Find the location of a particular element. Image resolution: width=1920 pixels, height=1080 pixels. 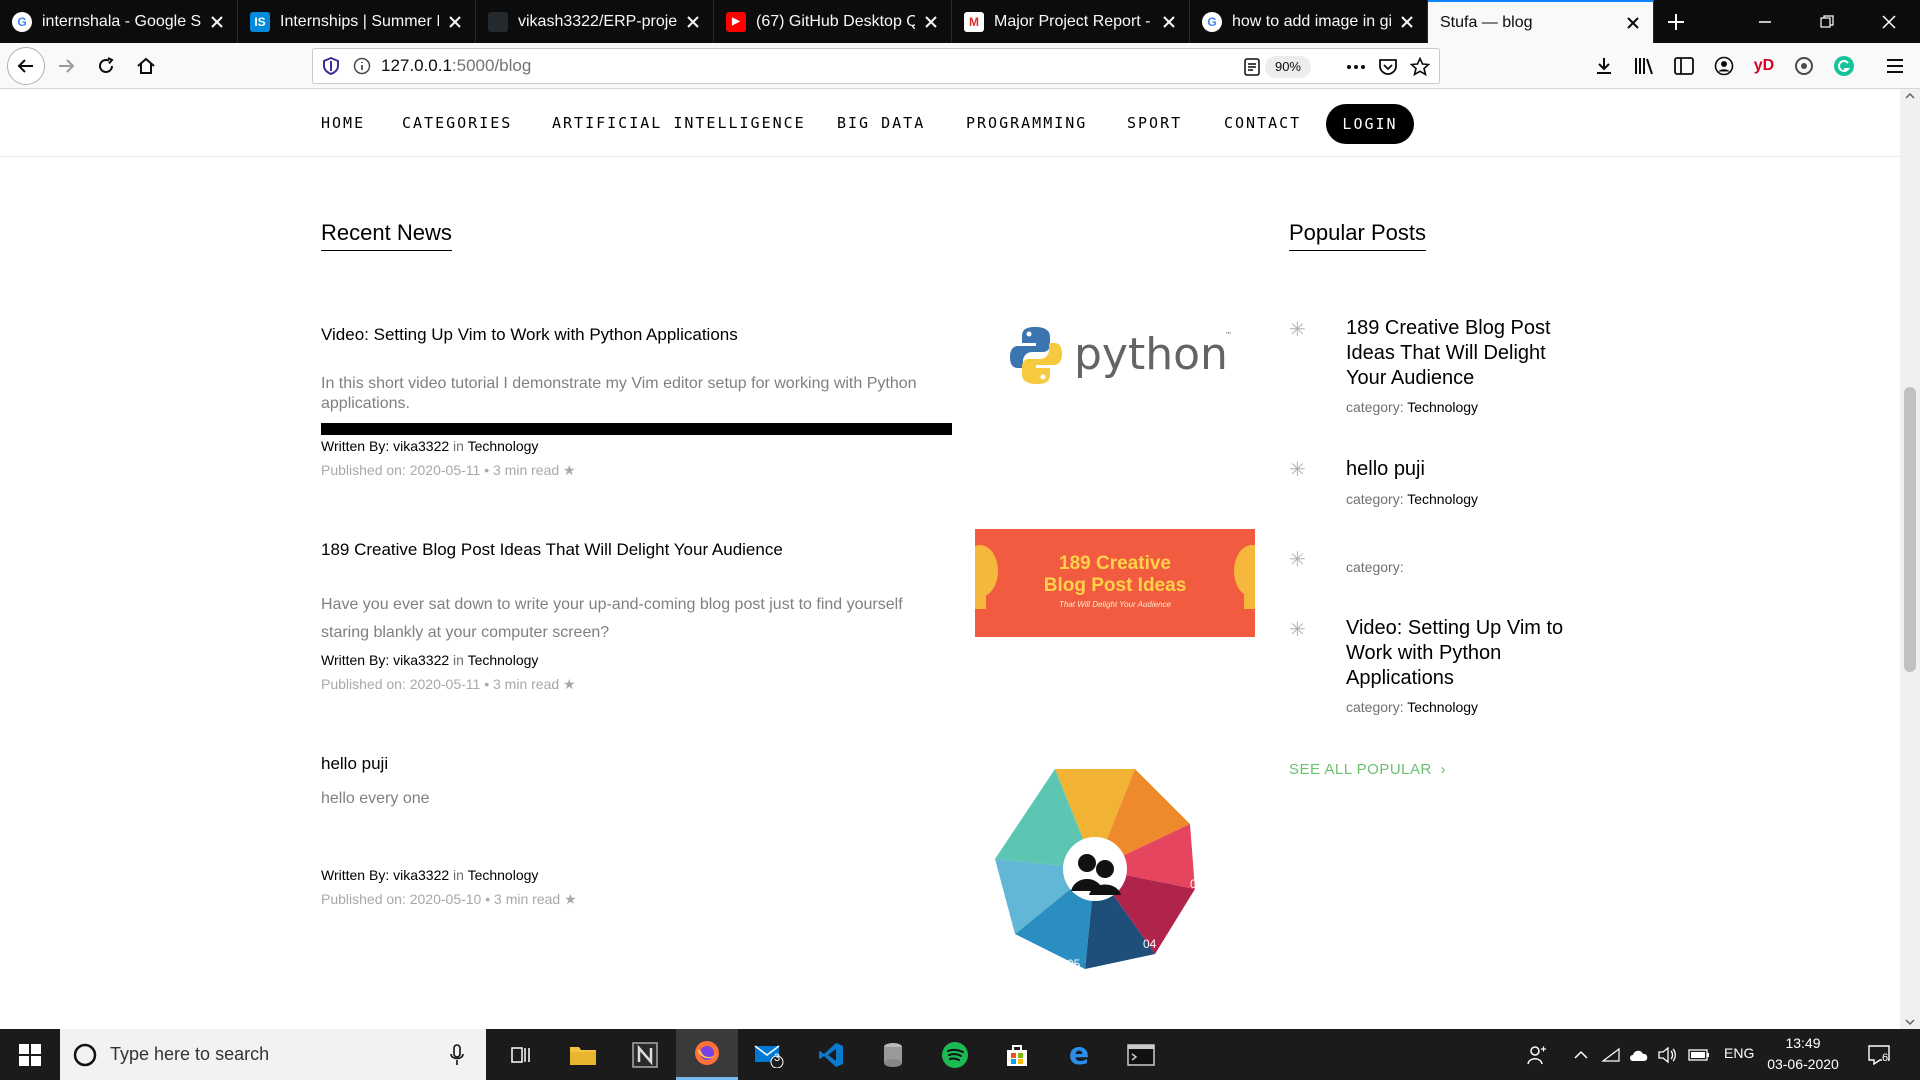

menu-button is located at coordinates (1895, 66).